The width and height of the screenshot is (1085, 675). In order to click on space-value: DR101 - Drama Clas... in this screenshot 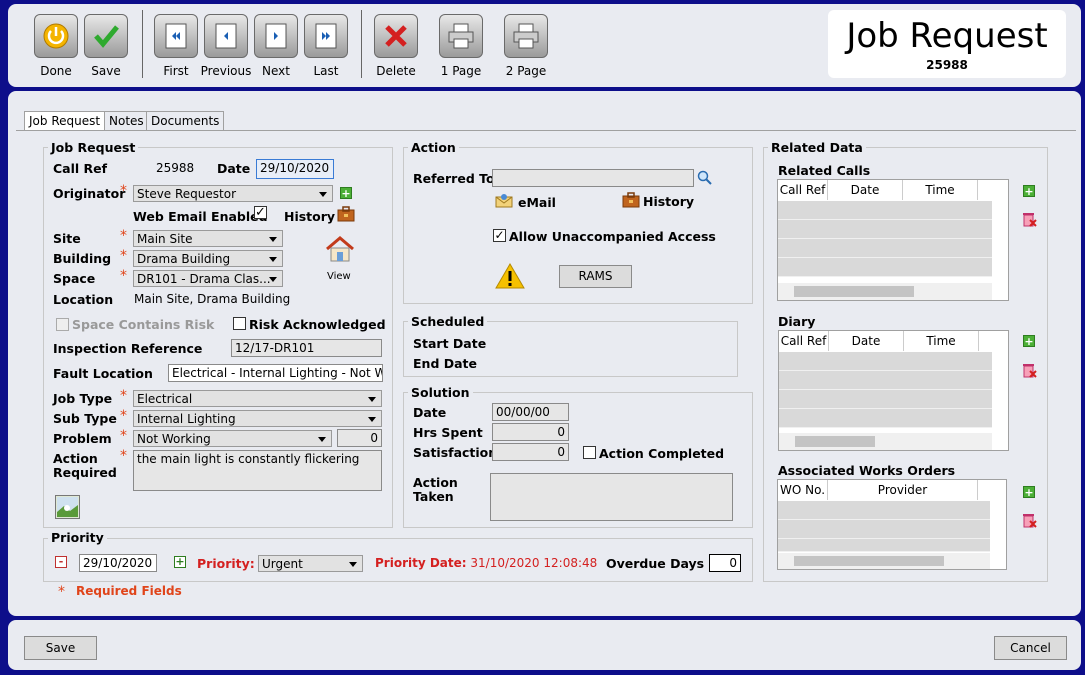, I will do `click(204, 279)`.